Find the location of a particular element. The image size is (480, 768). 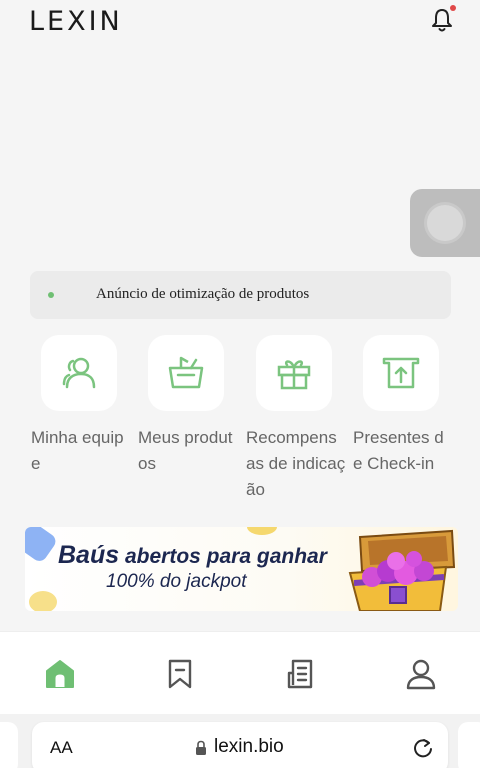

nav-home is located at coordinates (60, 674).